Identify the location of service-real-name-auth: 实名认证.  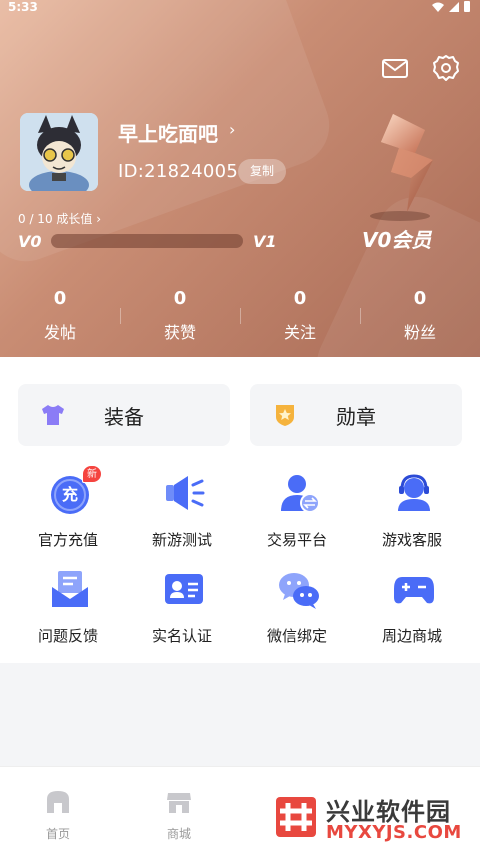
(182, 608).